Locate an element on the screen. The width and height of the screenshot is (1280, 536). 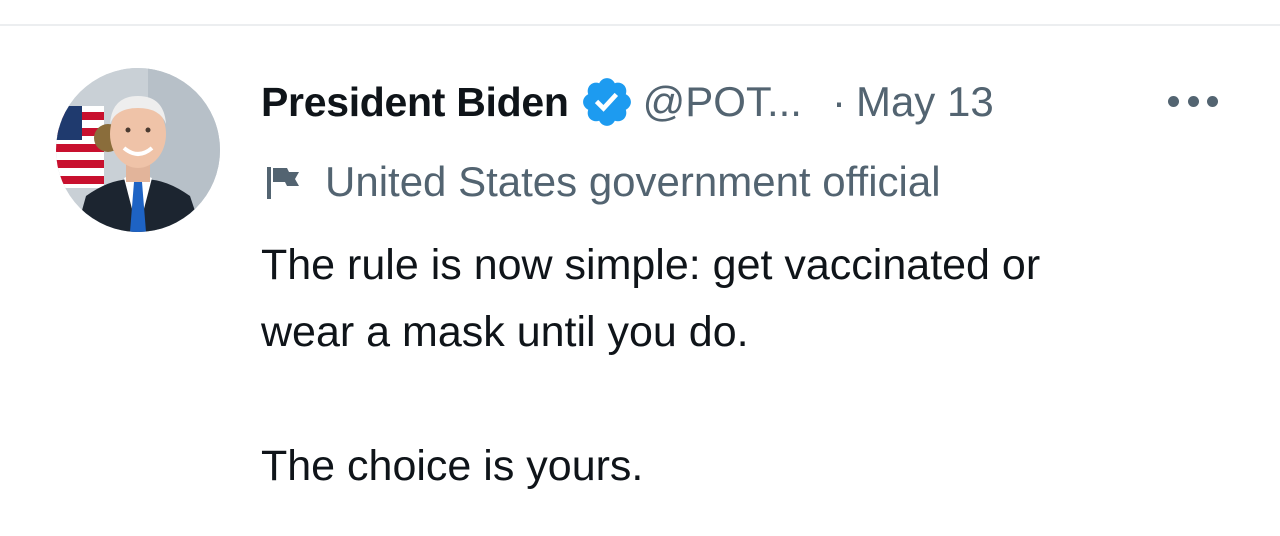
paragraph-break is located at coordinates (751, 399).